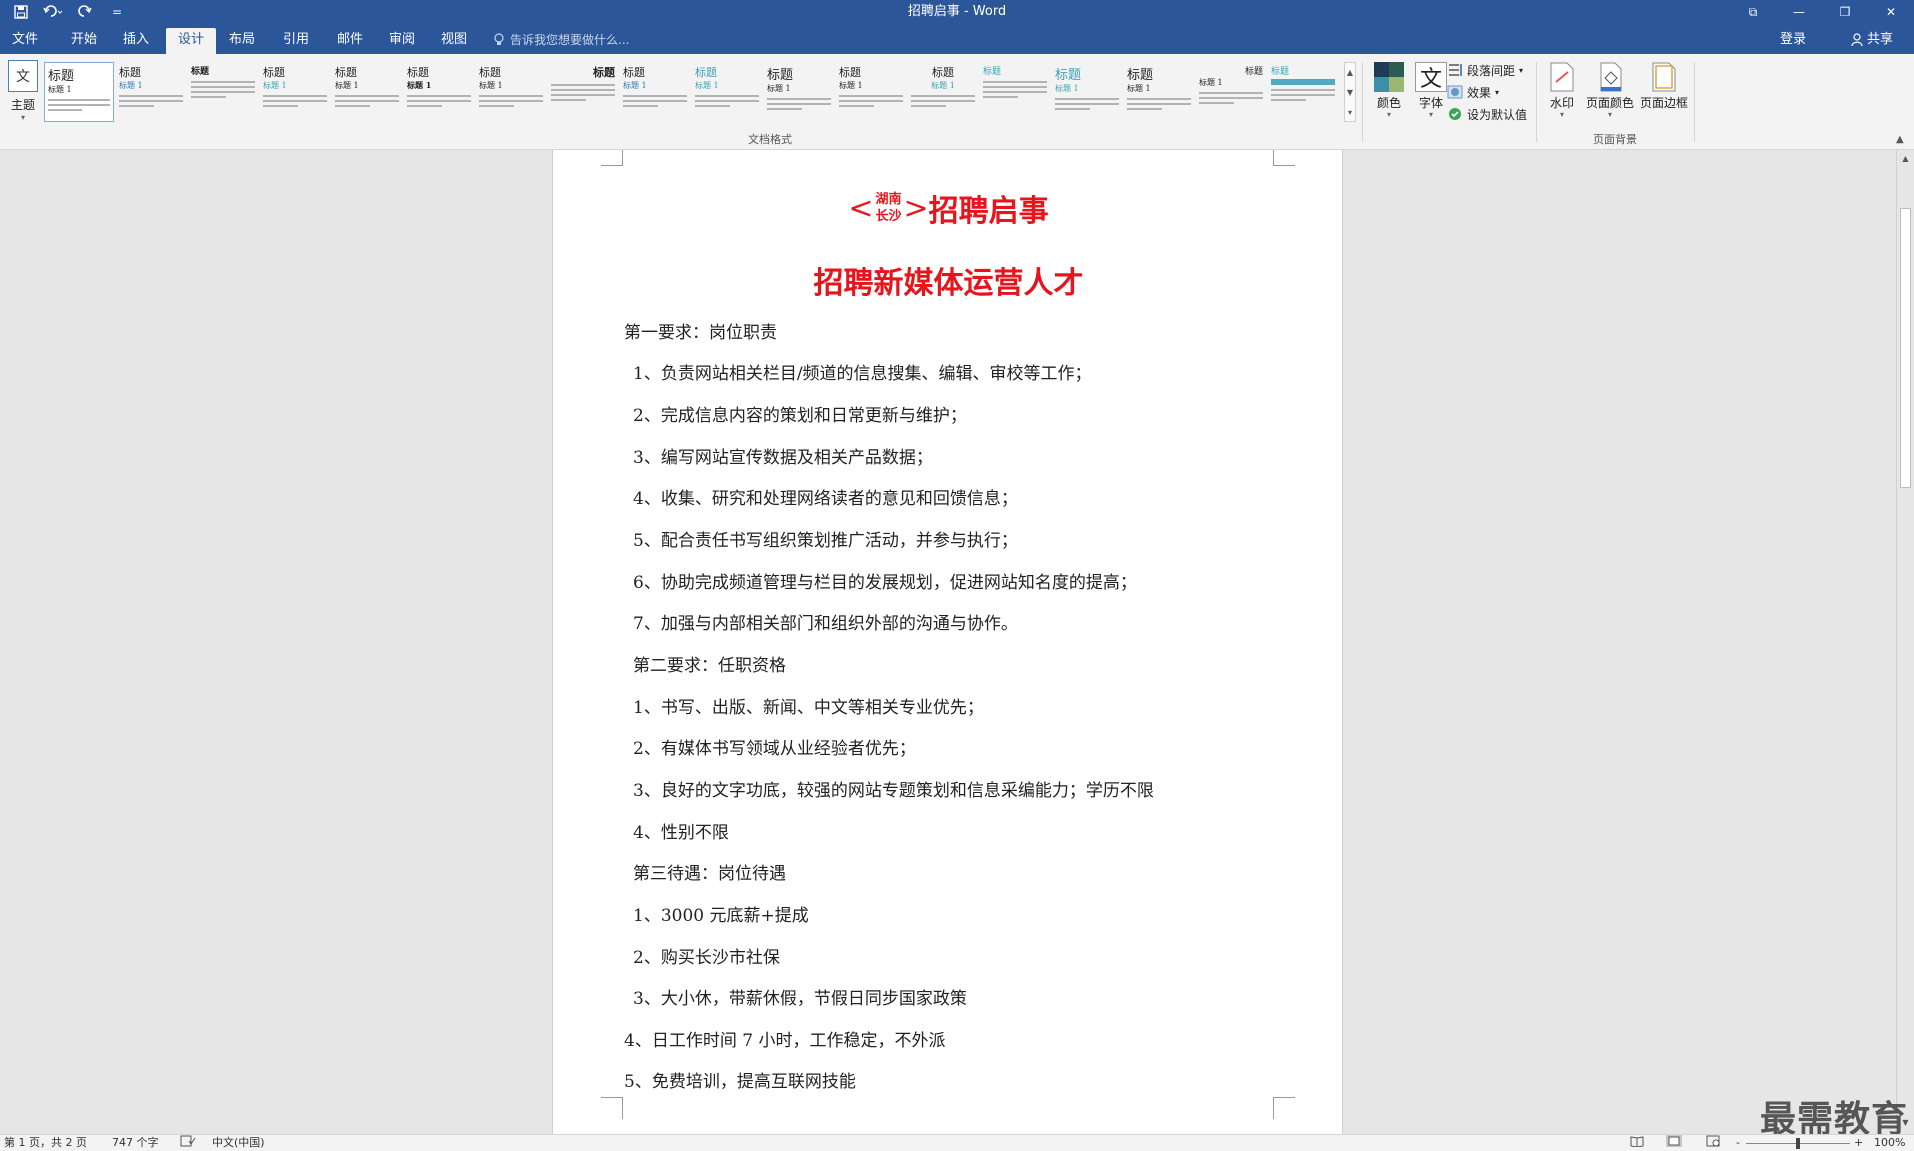  Describe the element at coordinates (117, 12) in the screenshot. I see `customize-qat-button: =` at that location.